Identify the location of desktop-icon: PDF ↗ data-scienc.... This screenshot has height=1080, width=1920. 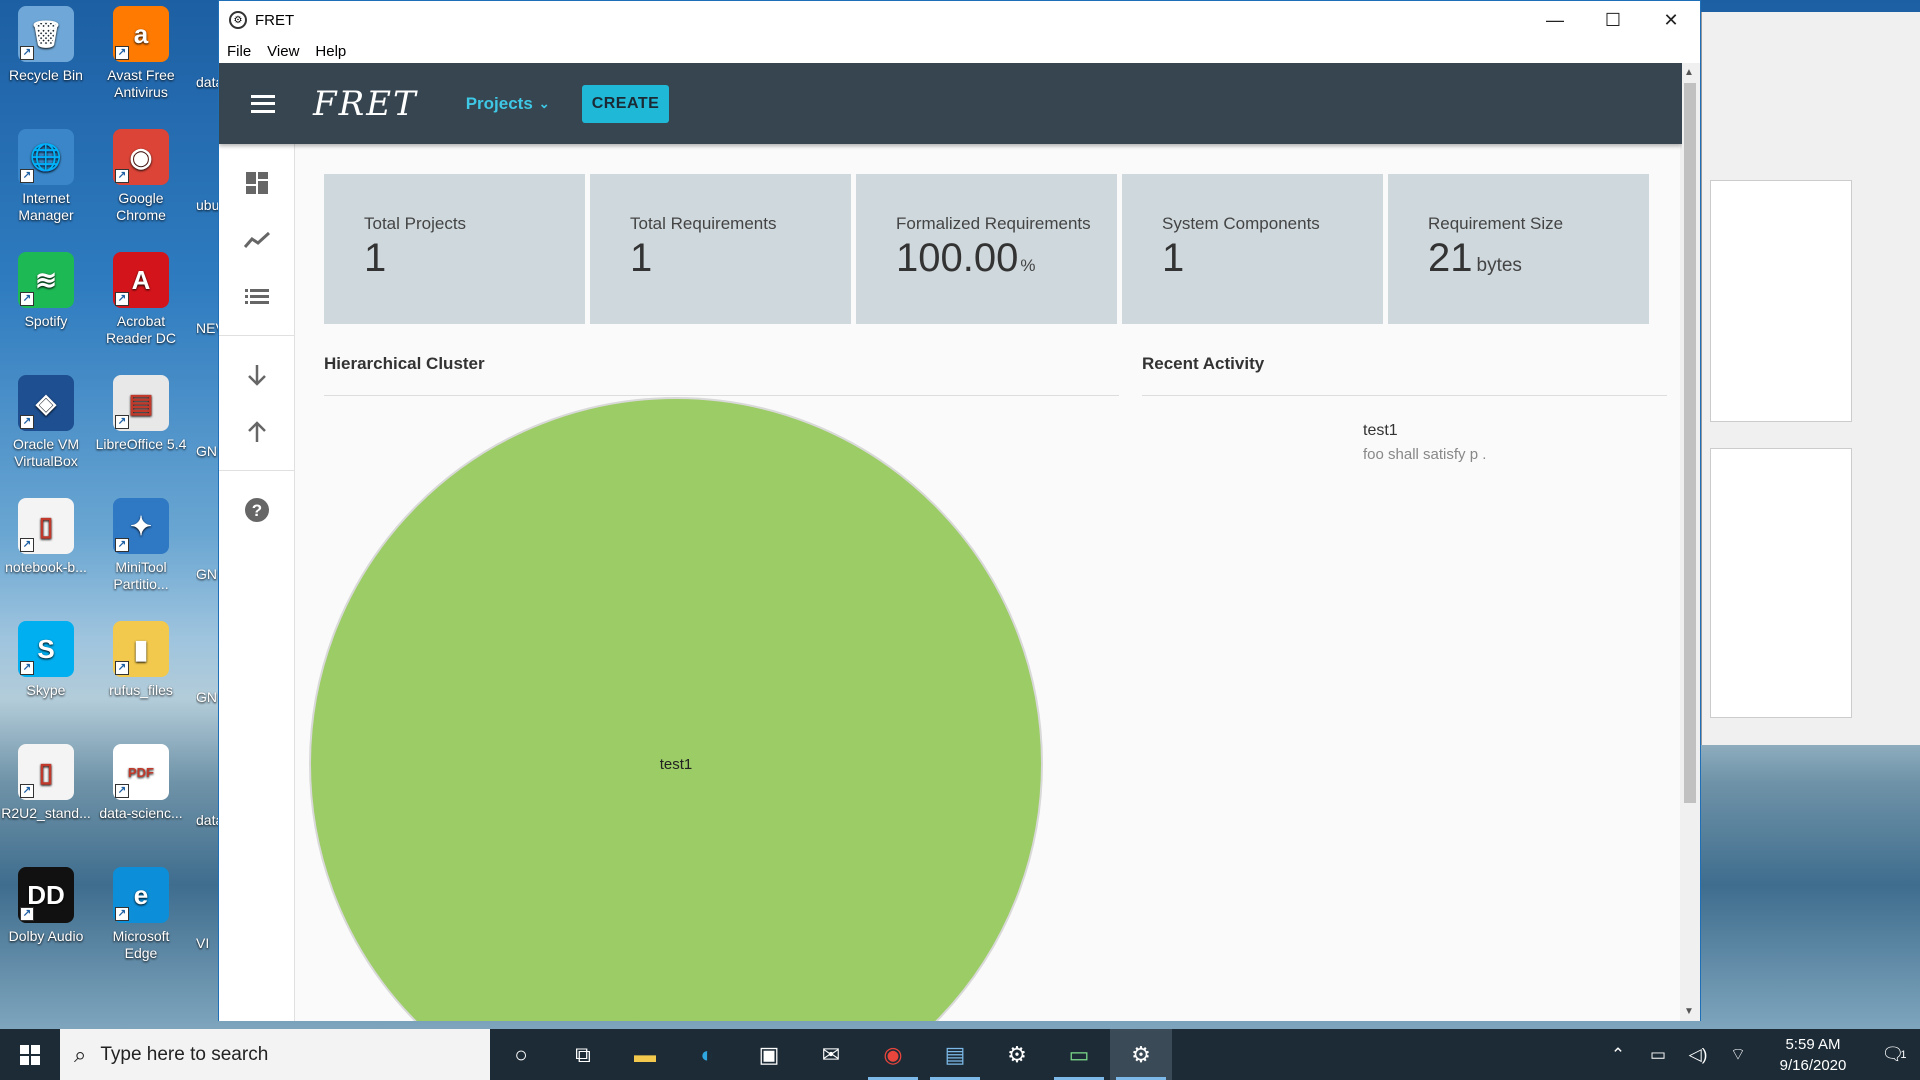
(141, 783).